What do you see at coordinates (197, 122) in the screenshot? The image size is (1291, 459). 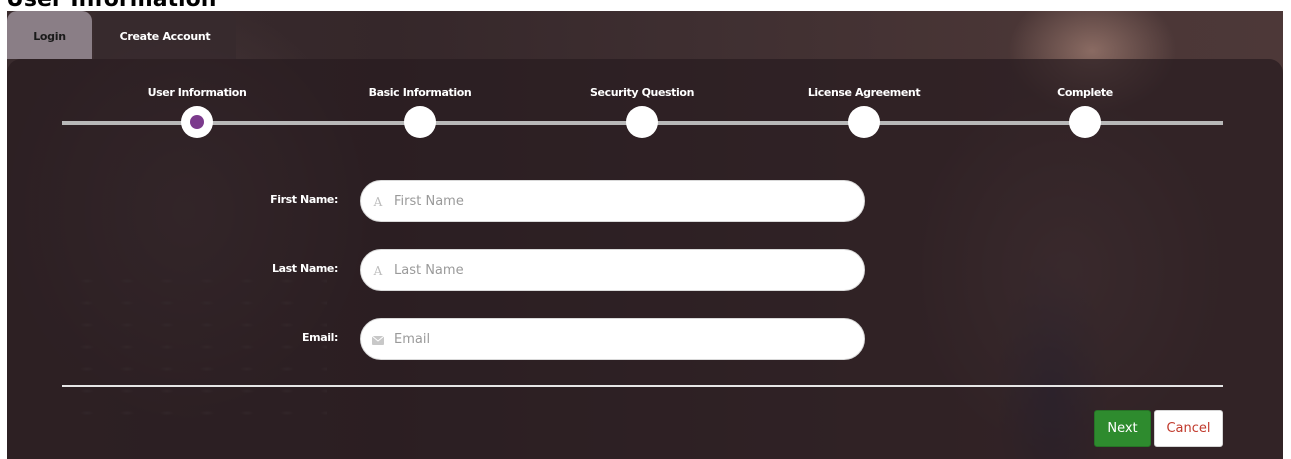 I see `step-dot-user-information` at bounding box center [197, 122].